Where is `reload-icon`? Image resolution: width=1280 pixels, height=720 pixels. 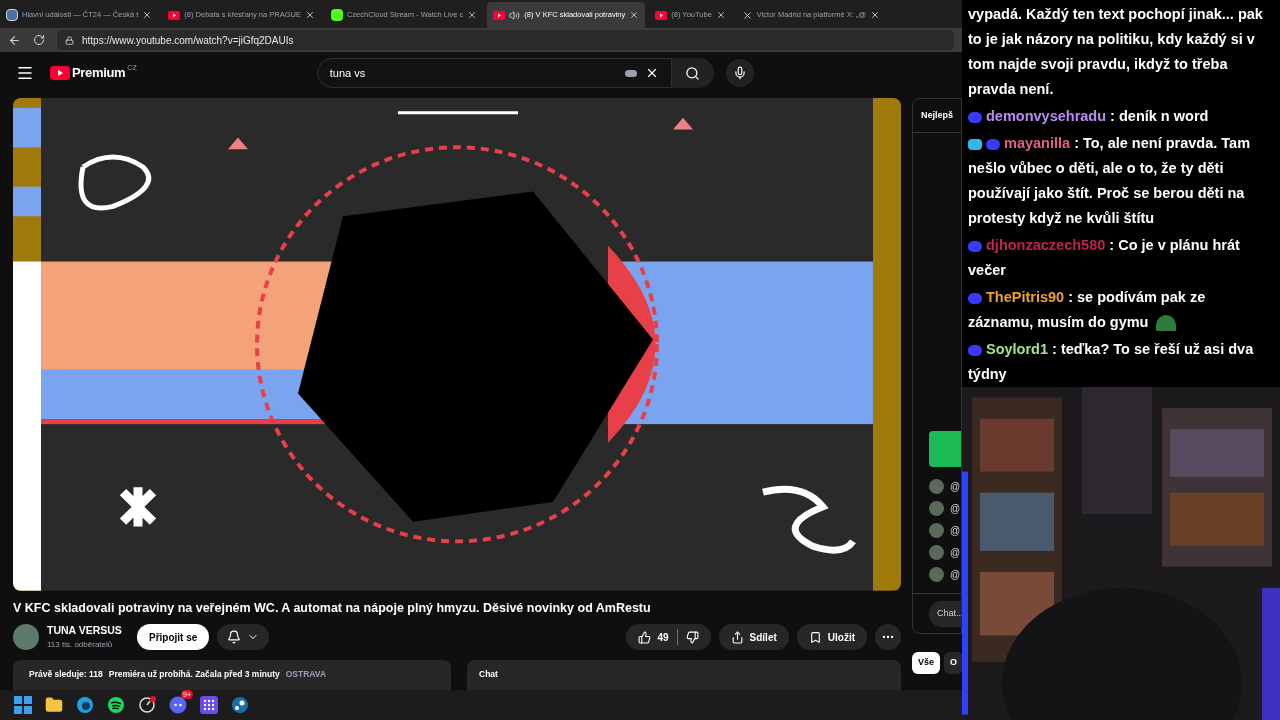 reload-icon is located at coordinates (39, 40).